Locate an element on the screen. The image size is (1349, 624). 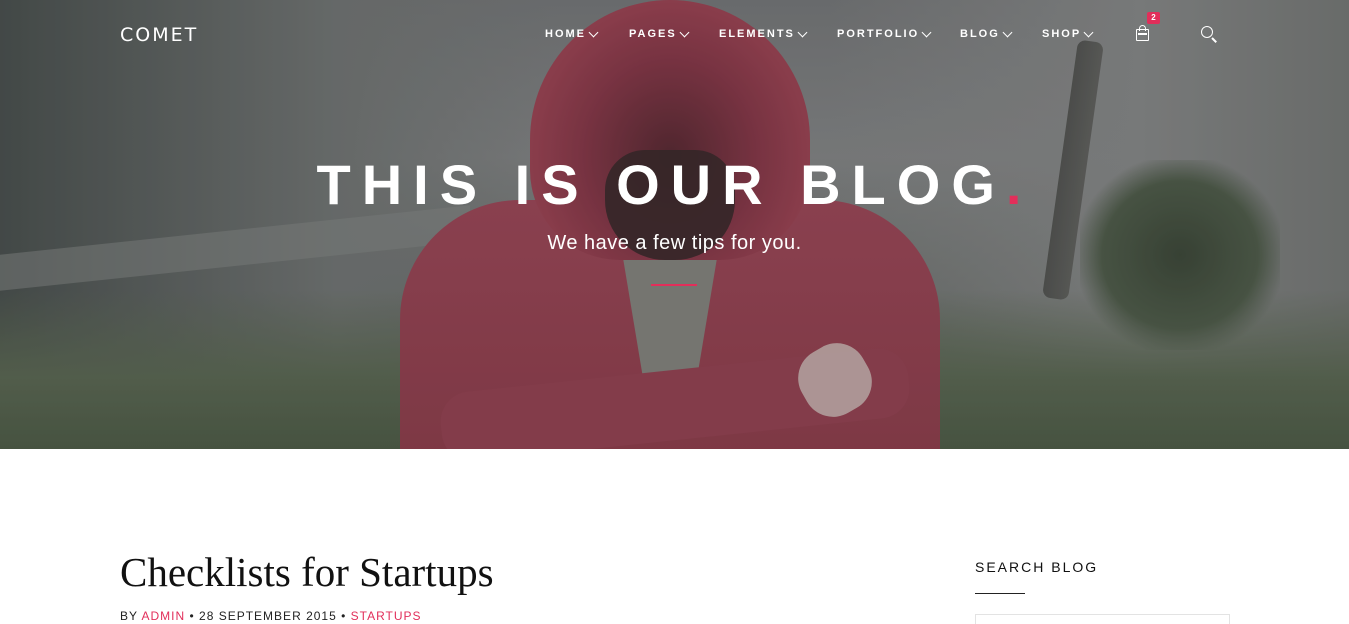
nav-item-shop: SHOP is located at coordinates (1068, 33).